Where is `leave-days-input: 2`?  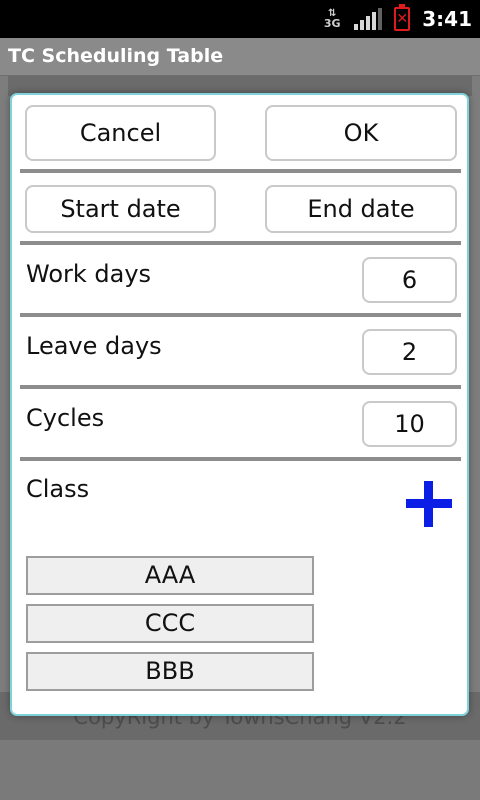 leave-days-input: 2 is located at coordinates (409, 352).